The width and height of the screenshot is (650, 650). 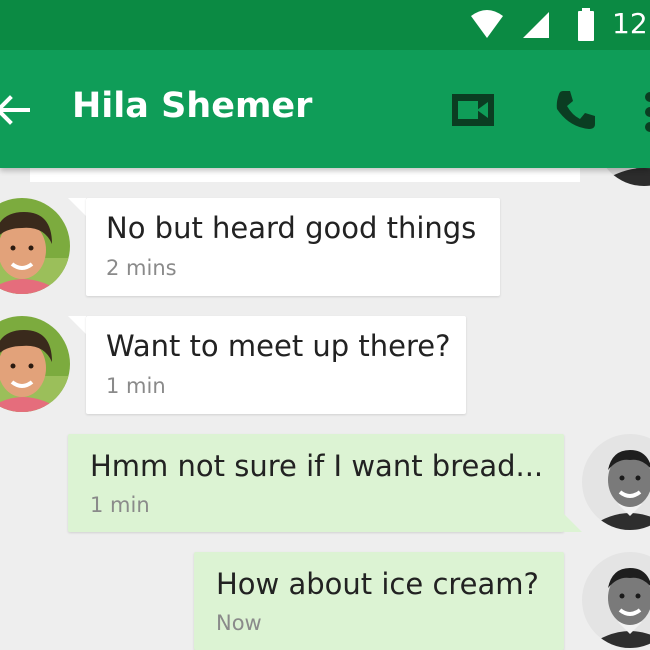 What do you see at coordinates (586, 24) in the screenshot?
I see `battery-icon` at bounding box center [586, 24].